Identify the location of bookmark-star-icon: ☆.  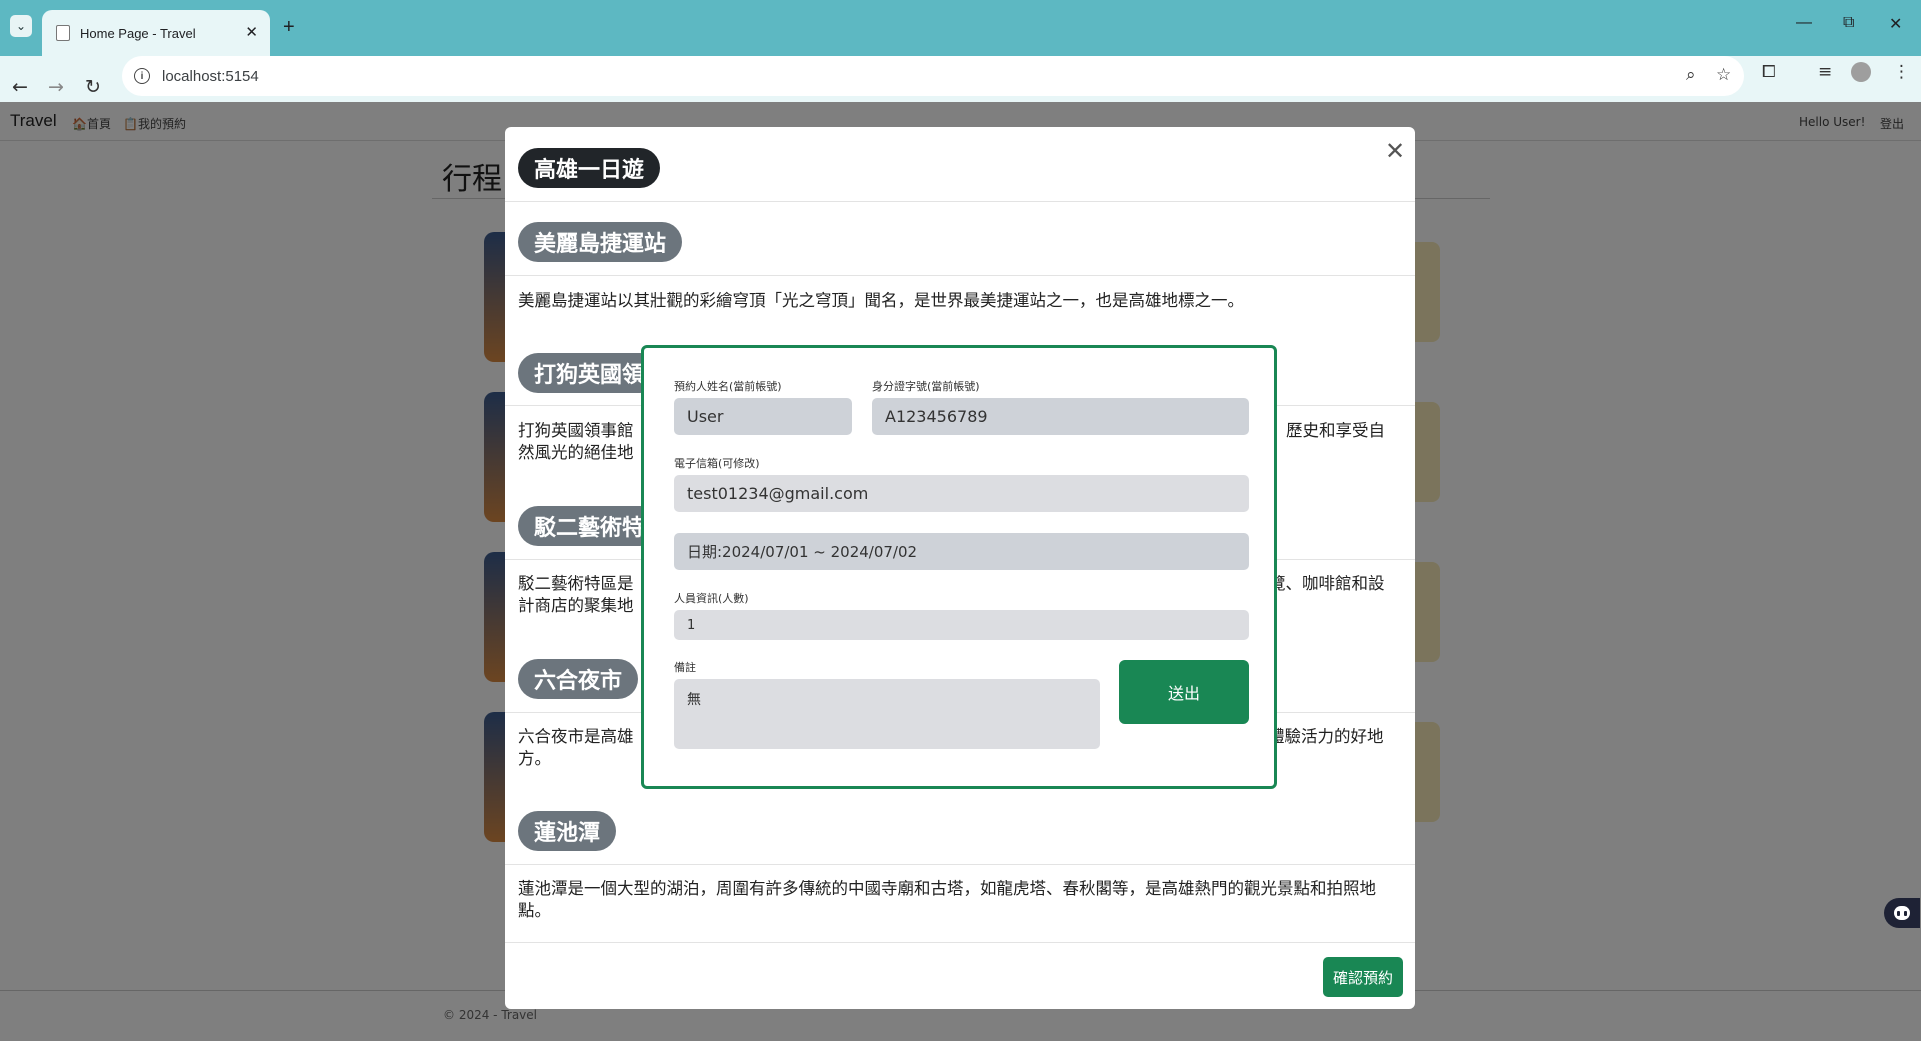
(1723, 75).